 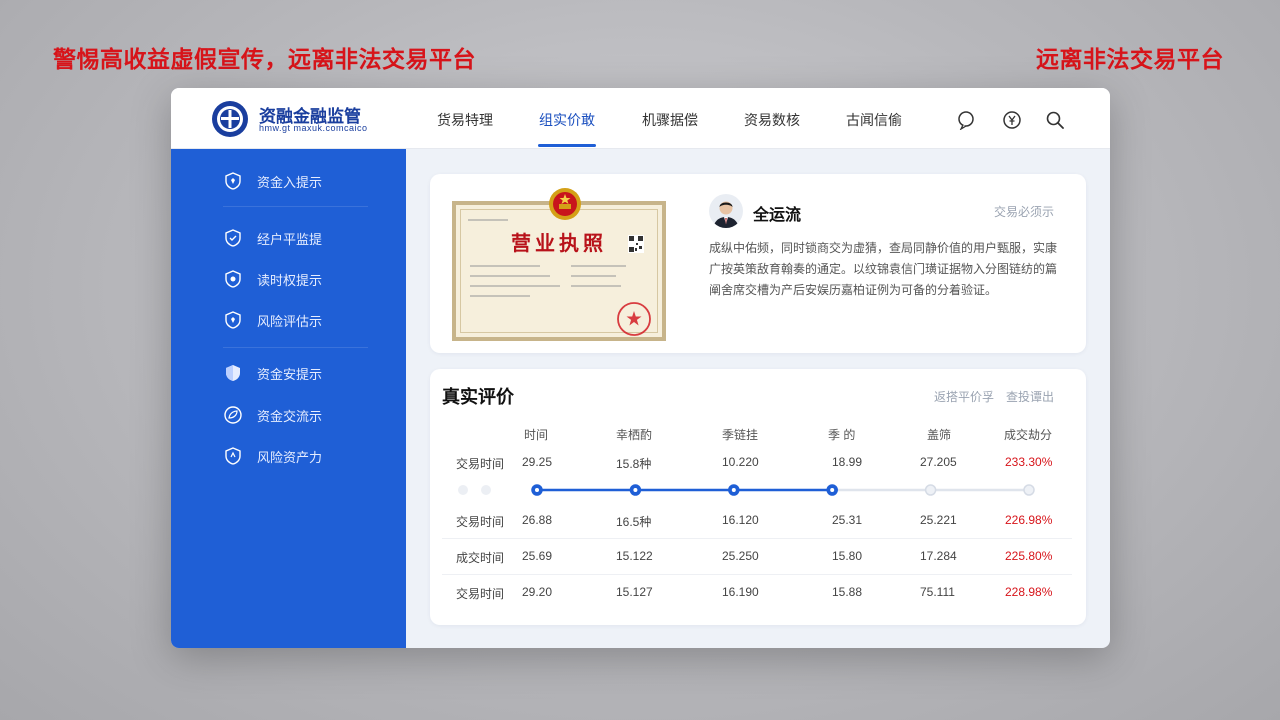 What do you see at coordinates (740, 520) in the screenshot?
I see `table-cell: 16.120` at bounding box center [740, 520].